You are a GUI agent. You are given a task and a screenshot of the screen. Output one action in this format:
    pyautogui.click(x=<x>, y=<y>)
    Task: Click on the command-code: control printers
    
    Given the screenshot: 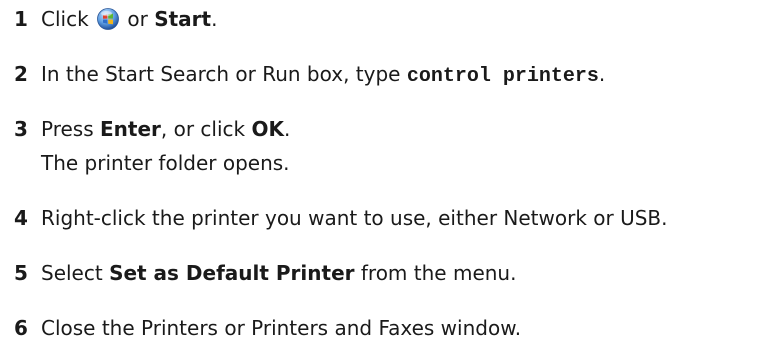 What is the action you would take?
    pyautogui.click(x=502, y=76)
    